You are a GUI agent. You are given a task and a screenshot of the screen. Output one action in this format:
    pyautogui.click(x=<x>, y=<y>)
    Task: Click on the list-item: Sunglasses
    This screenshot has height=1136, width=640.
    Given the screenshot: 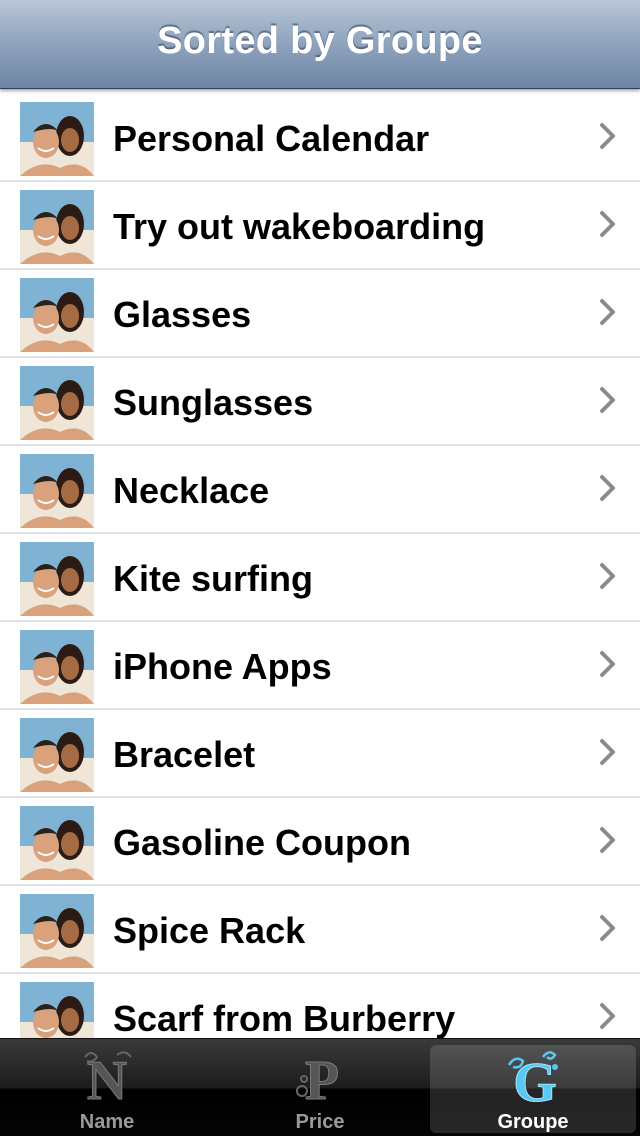 What is the action you would take?
    pyautogui.click(x=320, y=402)
    